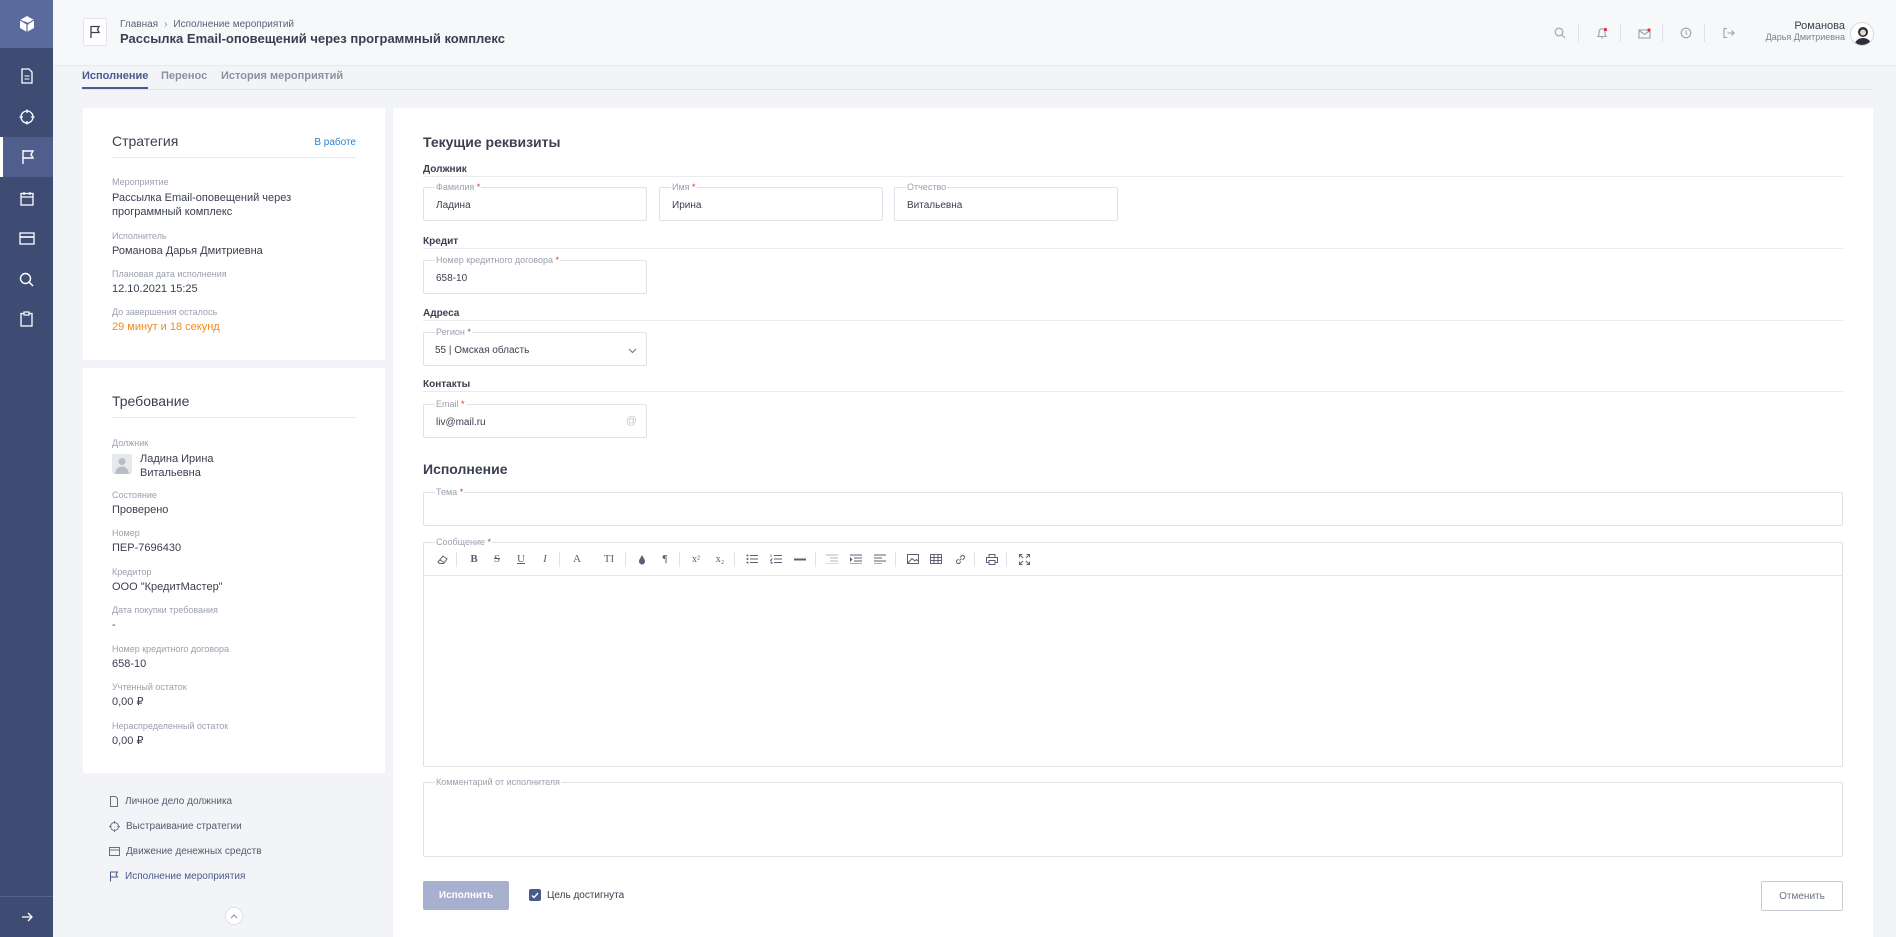  Describe the element at coordinates (800, 559) in the screenshot. I see `horizontal-rule-icon` at that location.